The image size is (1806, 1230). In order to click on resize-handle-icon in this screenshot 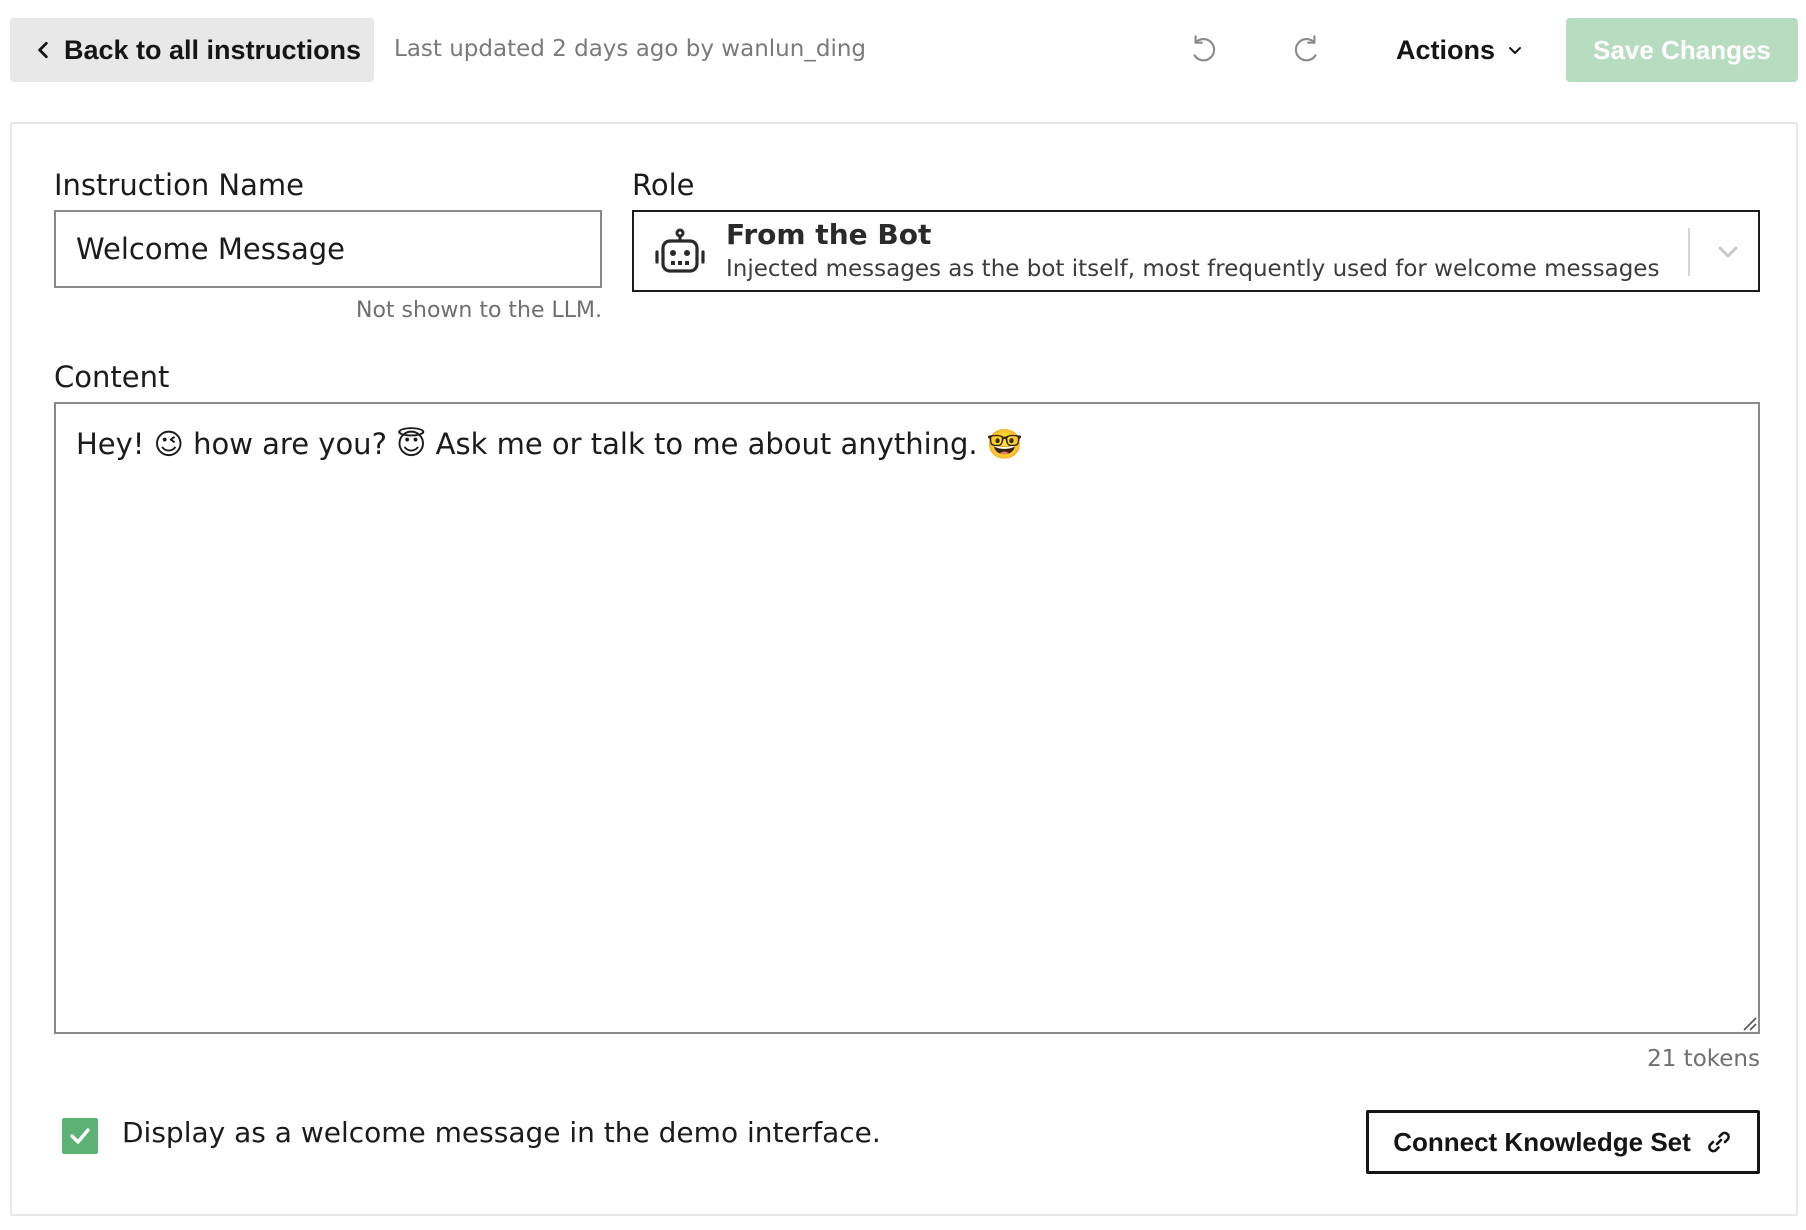, I will do `click(1750, 1024)`.